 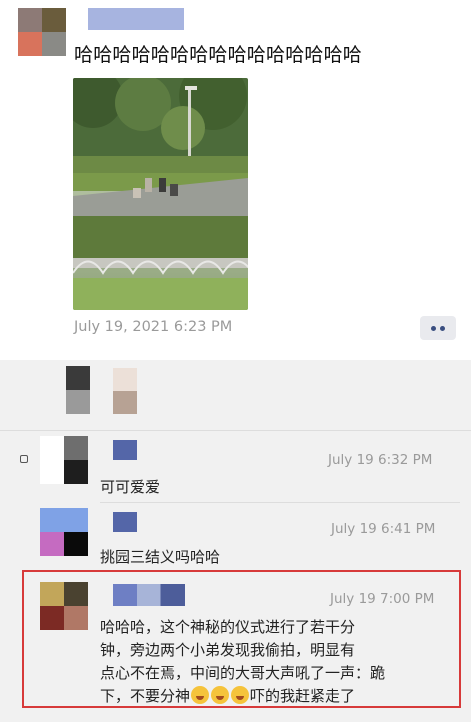 What do you see at coordinates (303, 696) in the screenshot?
I see `comment-line-suffix: 吓的我赶紧走了` at bounding box center [303, 696].